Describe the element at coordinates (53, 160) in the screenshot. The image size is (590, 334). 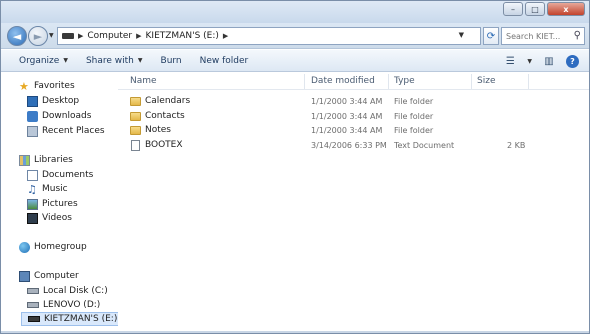
I see `sidebar-item-label: Libraries` at that location.